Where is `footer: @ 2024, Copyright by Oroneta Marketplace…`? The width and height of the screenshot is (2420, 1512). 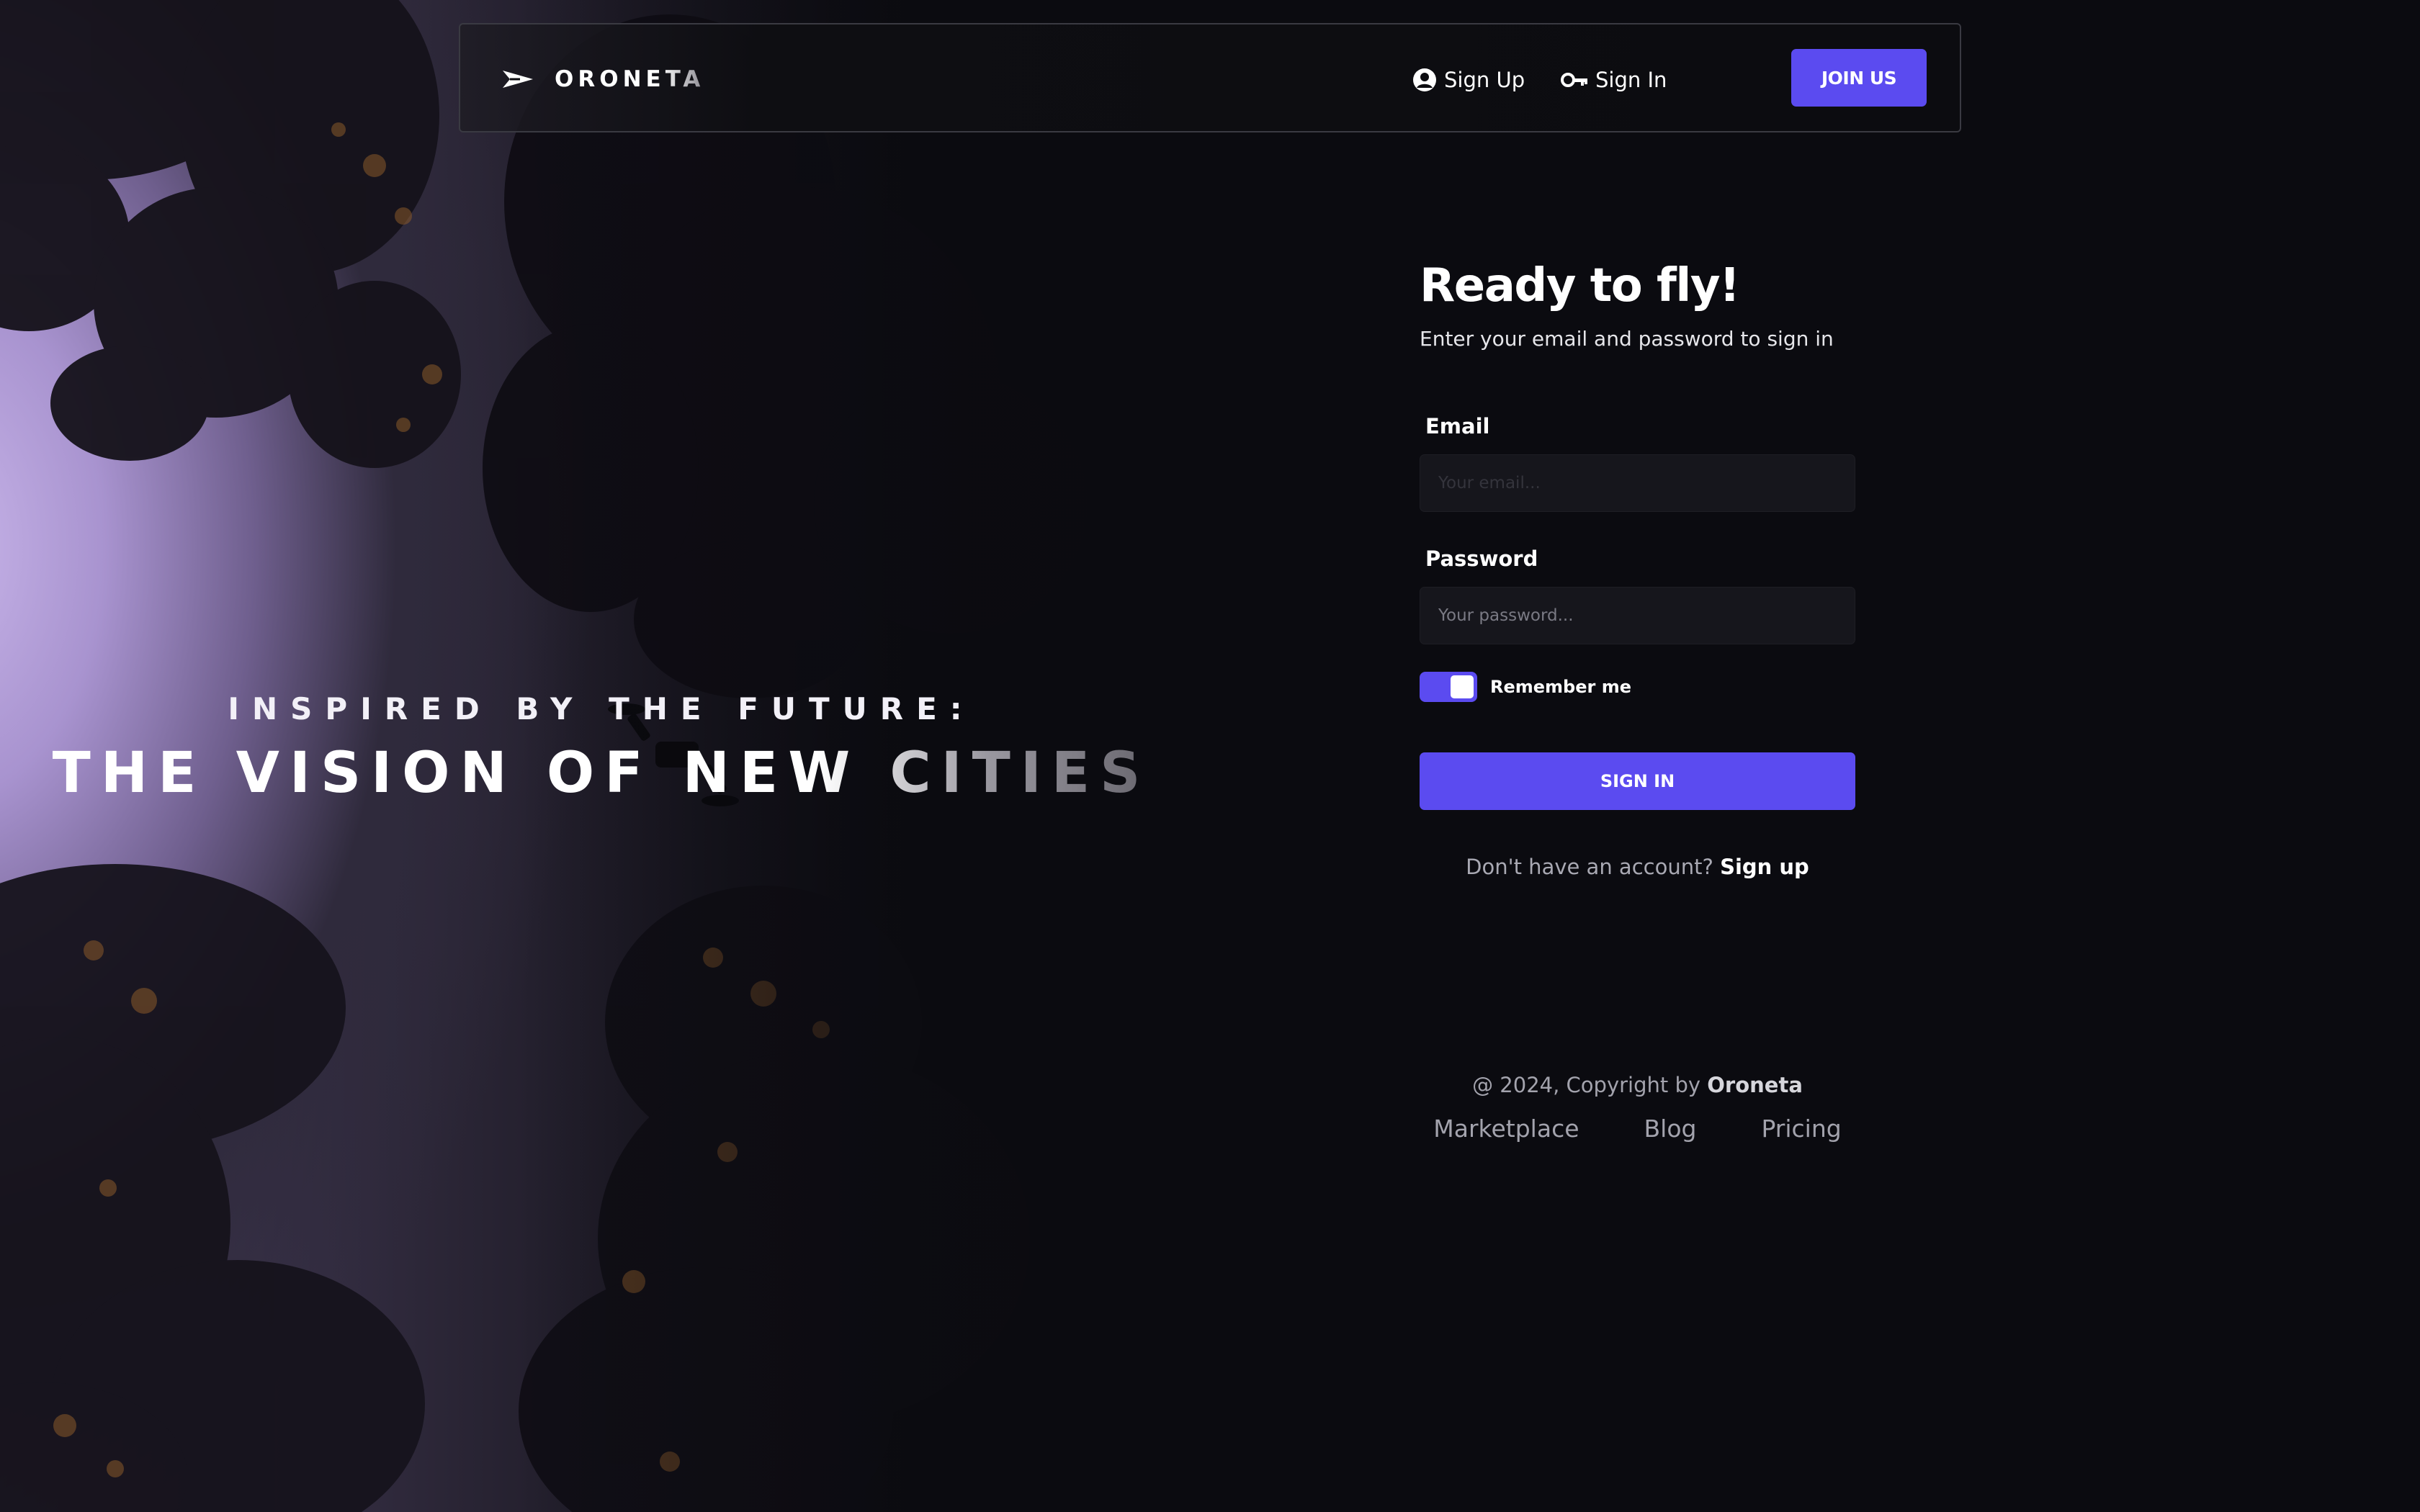
footer: @ 2024, Copyright by Oroneta Marketplace… is located at coordinates (1637, 1108).